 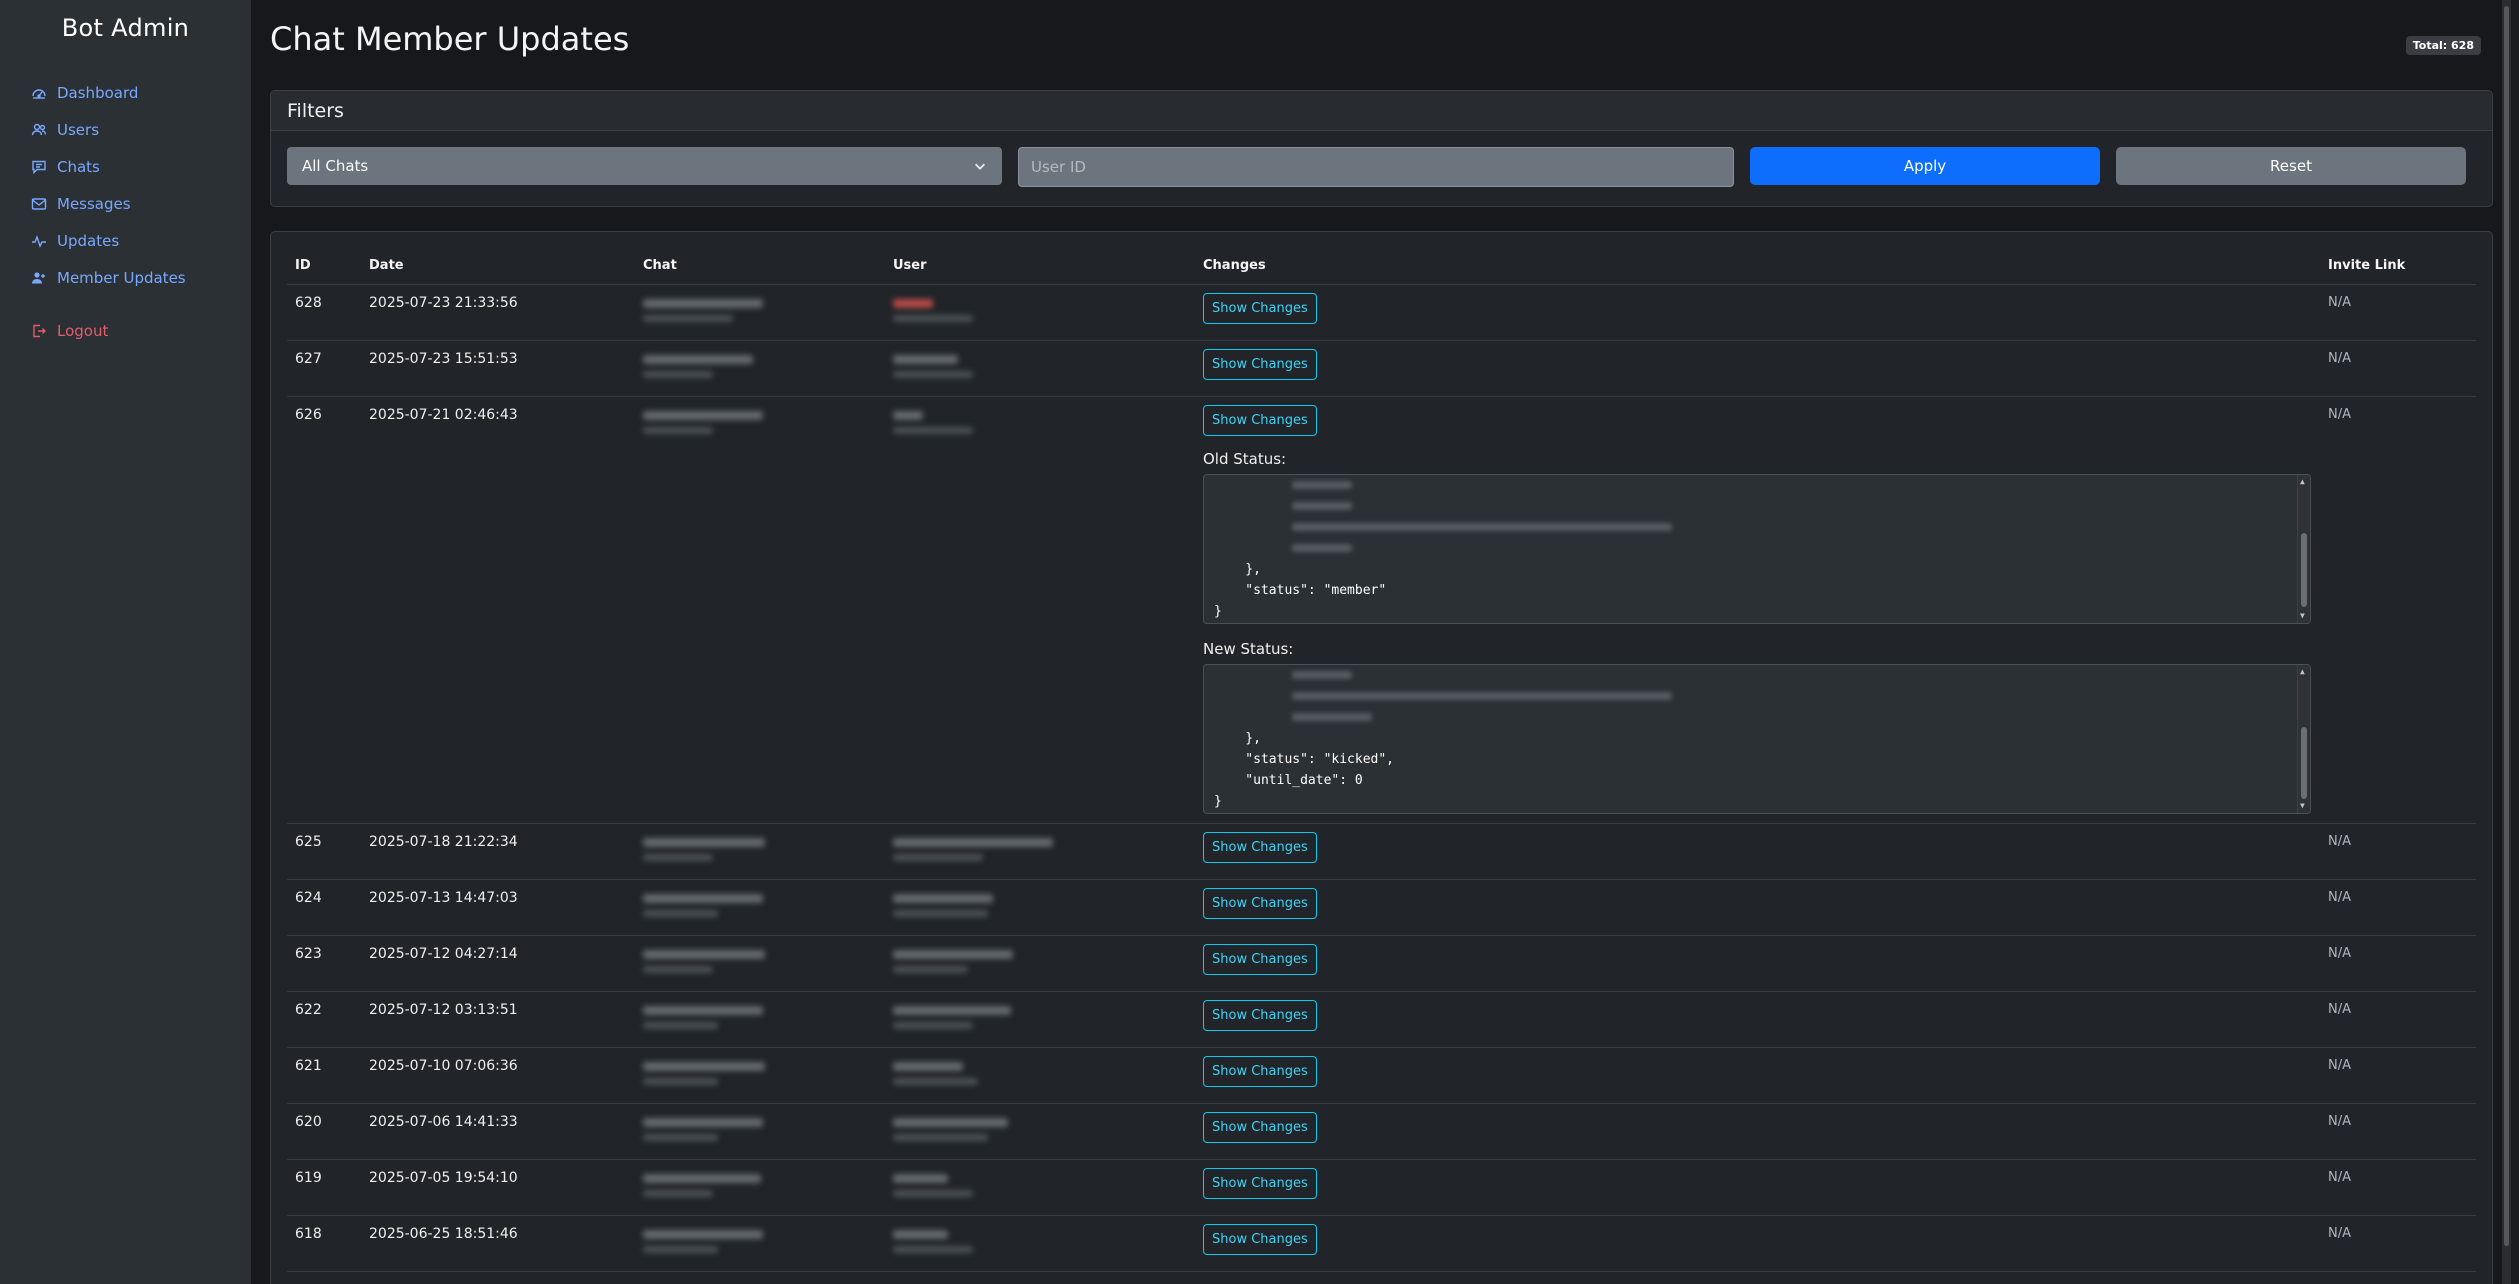 What do you see at coordinates (1757, 266) in the screenshot?
I see `header-changes: Changes` at bounding box center [1757, 266].